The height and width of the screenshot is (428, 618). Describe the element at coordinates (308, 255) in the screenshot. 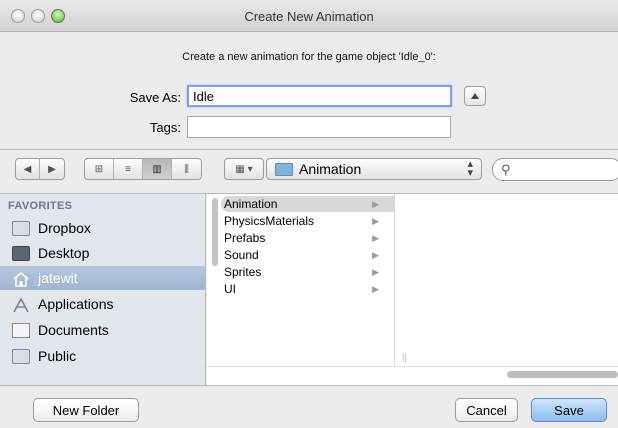

I see `list-item: Sound ▶` at that location.